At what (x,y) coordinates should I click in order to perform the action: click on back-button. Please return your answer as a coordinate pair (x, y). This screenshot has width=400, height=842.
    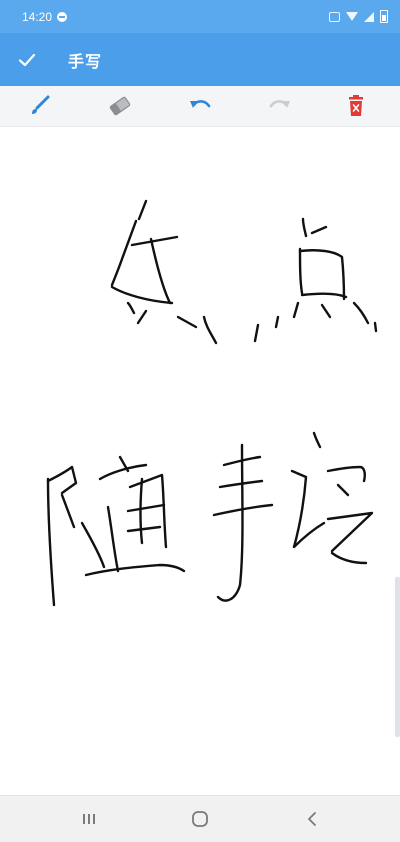
    Looking at the image, I should click on (312, 819).